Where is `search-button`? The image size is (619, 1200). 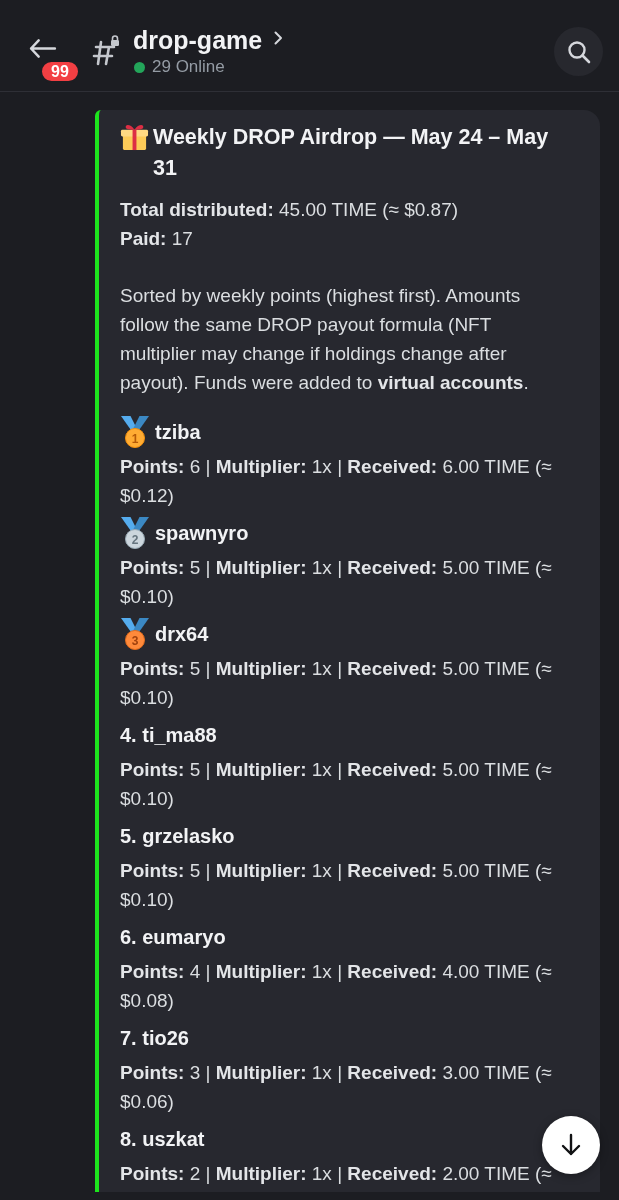 search-button is located at coordinates (578, 51).